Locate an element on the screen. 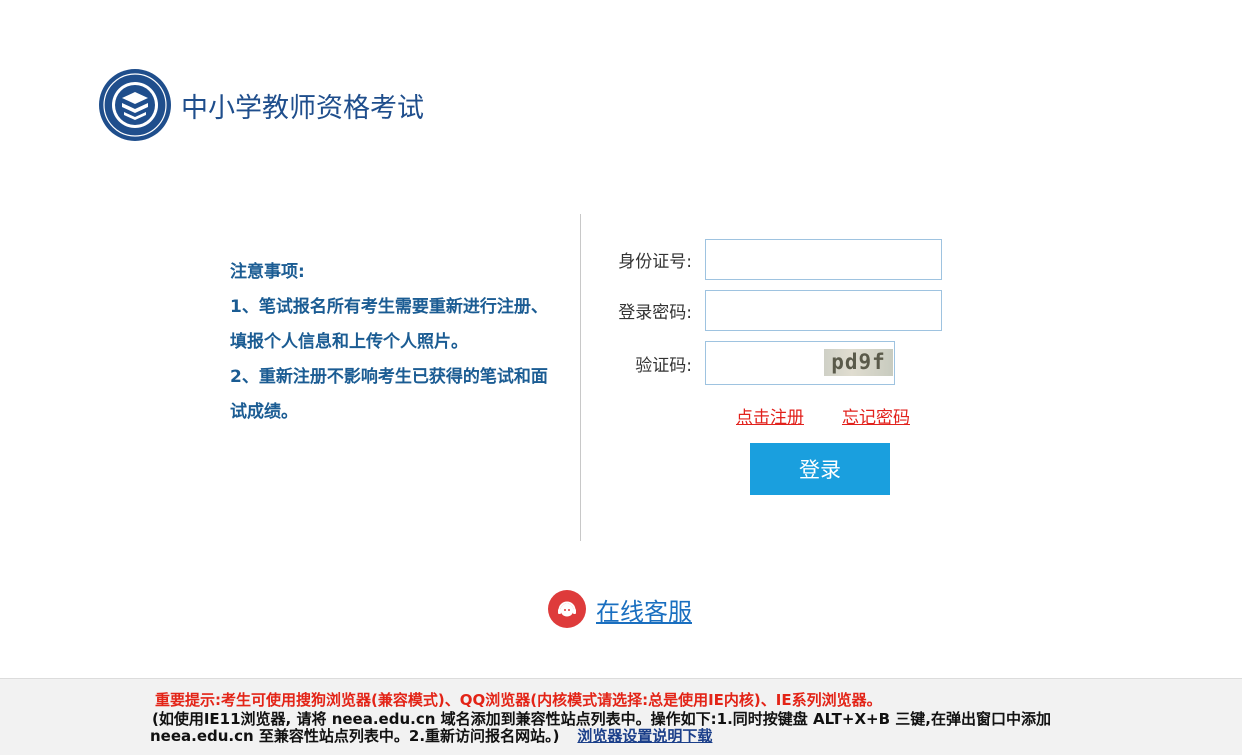 This screenshot has height=755, width=1242. account-links: 点击注册 忘记密码 is located at coordinates (823, 415).